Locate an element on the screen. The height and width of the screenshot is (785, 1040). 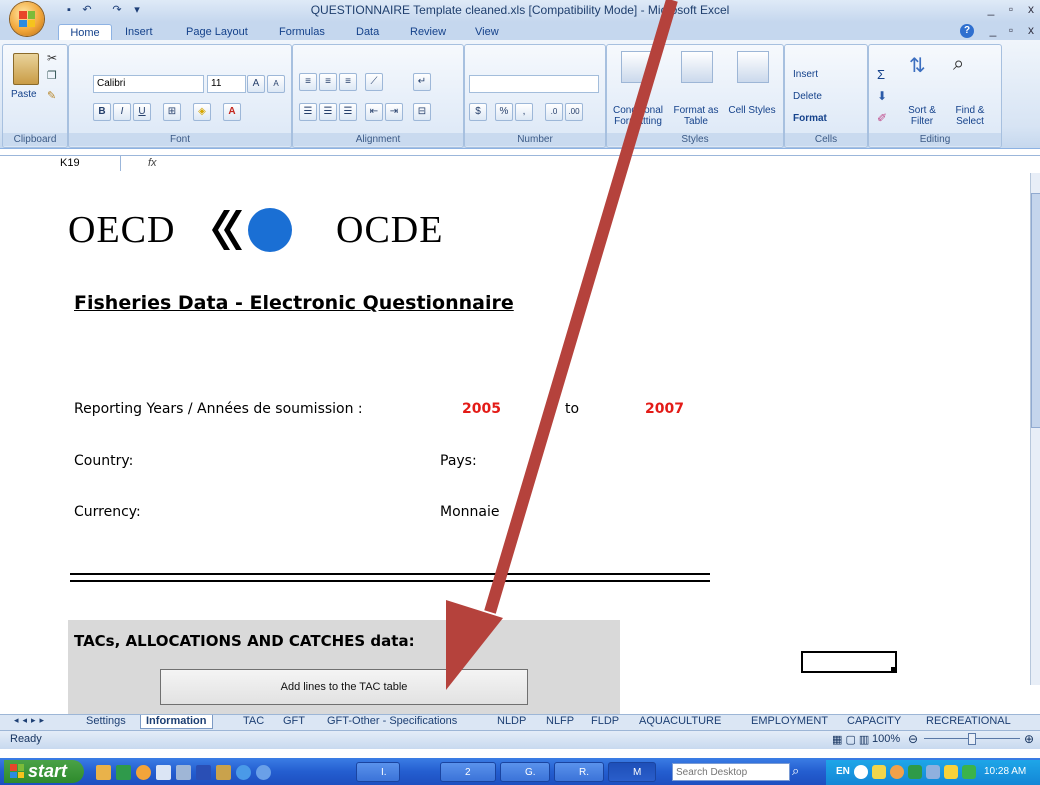
quicklaunch-help-icon is located at coordinates (203, 772).